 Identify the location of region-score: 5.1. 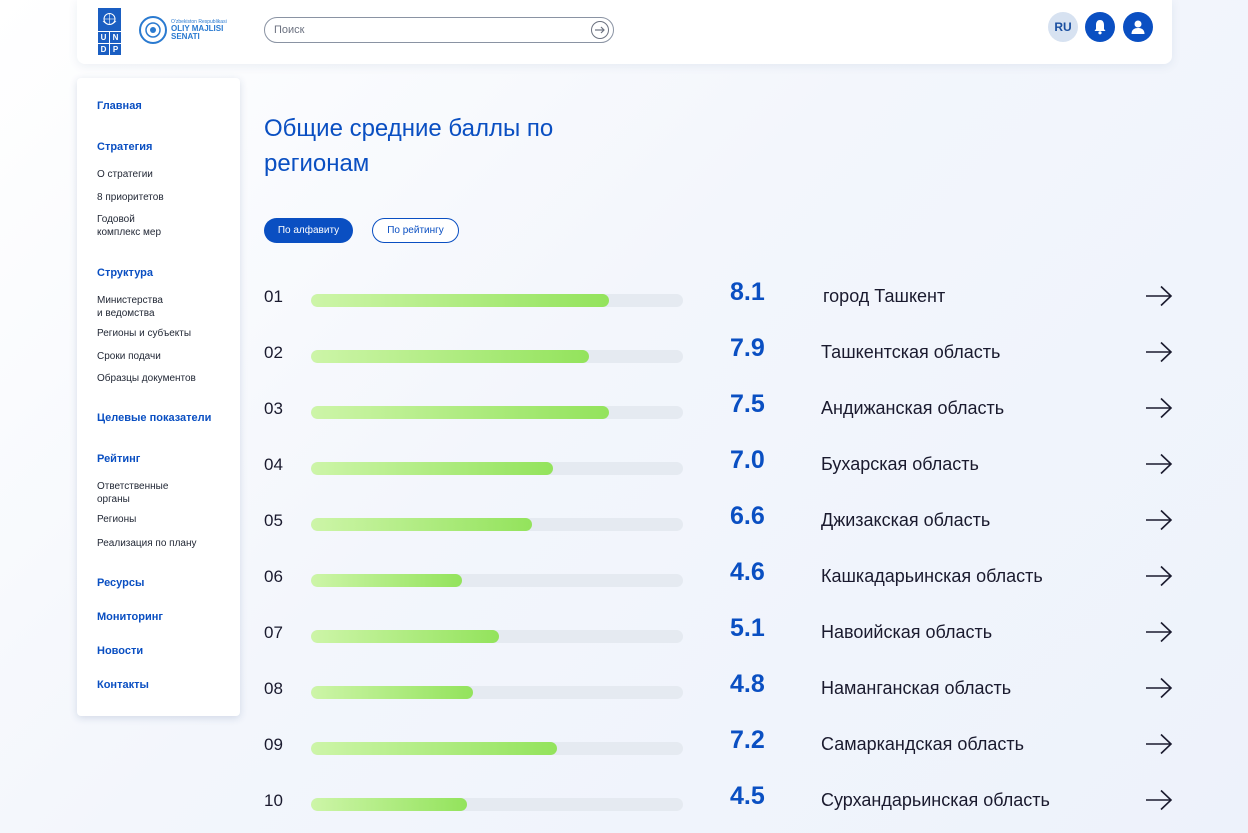
(747, 628).